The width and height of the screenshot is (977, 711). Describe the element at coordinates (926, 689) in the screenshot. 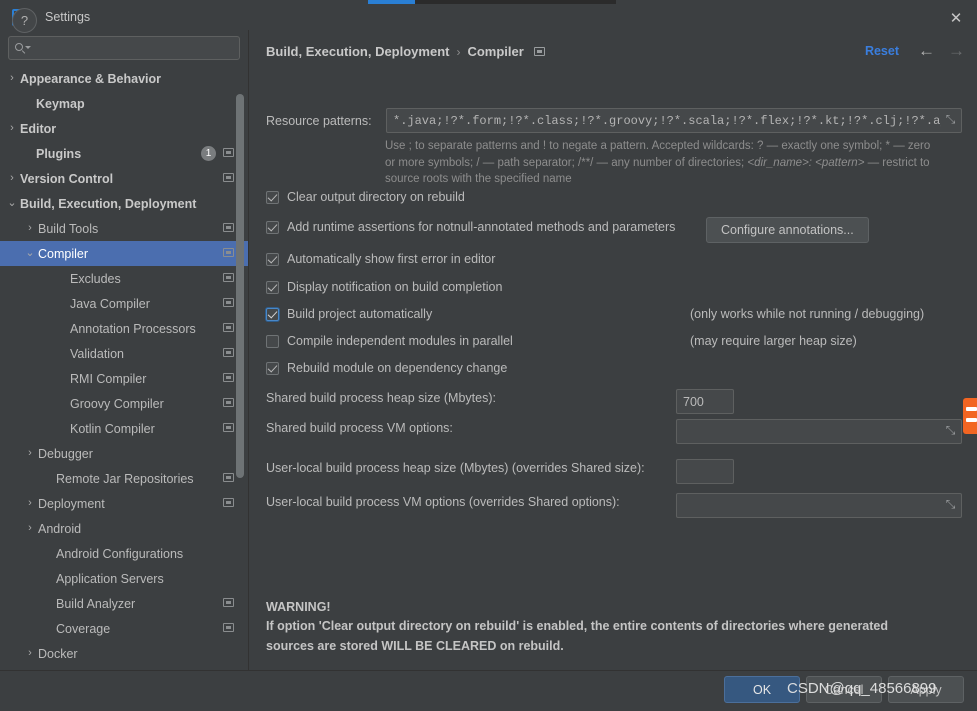

I see `apply-button: Apply` at that location.